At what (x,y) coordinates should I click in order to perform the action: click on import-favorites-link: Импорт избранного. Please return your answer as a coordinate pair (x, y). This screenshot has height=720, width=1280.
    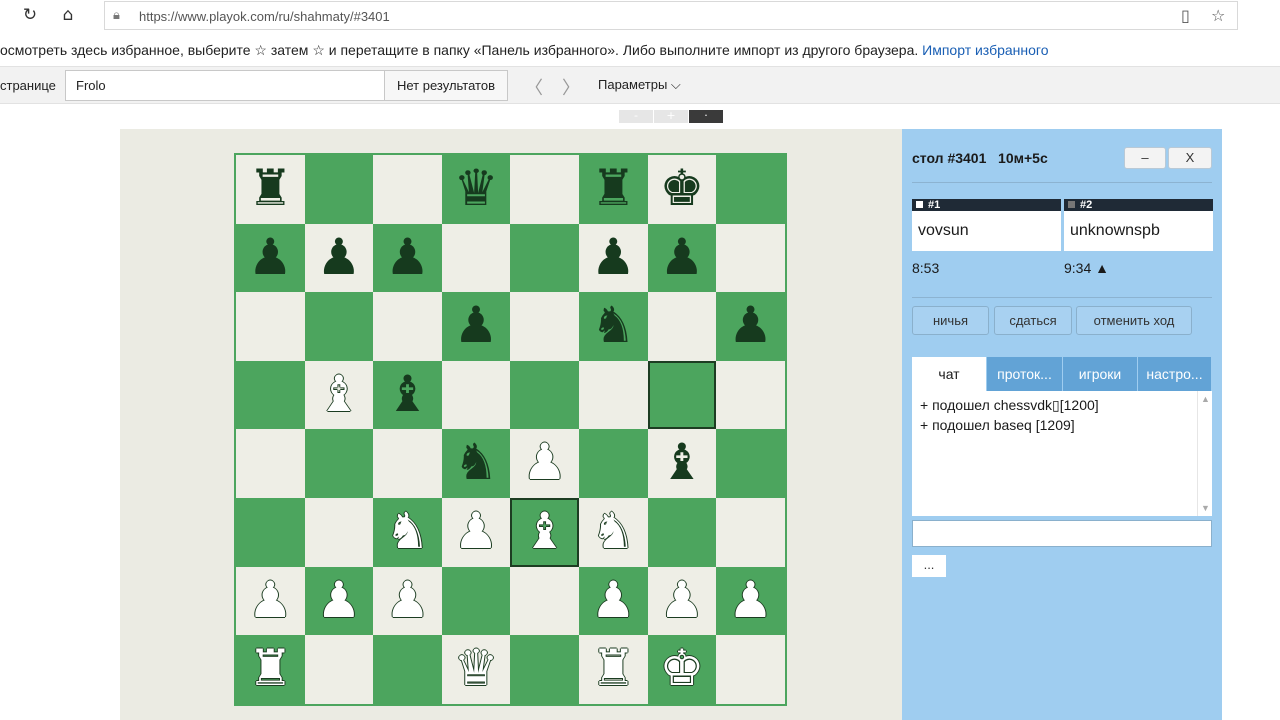
    Looking at the image, I should click on (985, 50).